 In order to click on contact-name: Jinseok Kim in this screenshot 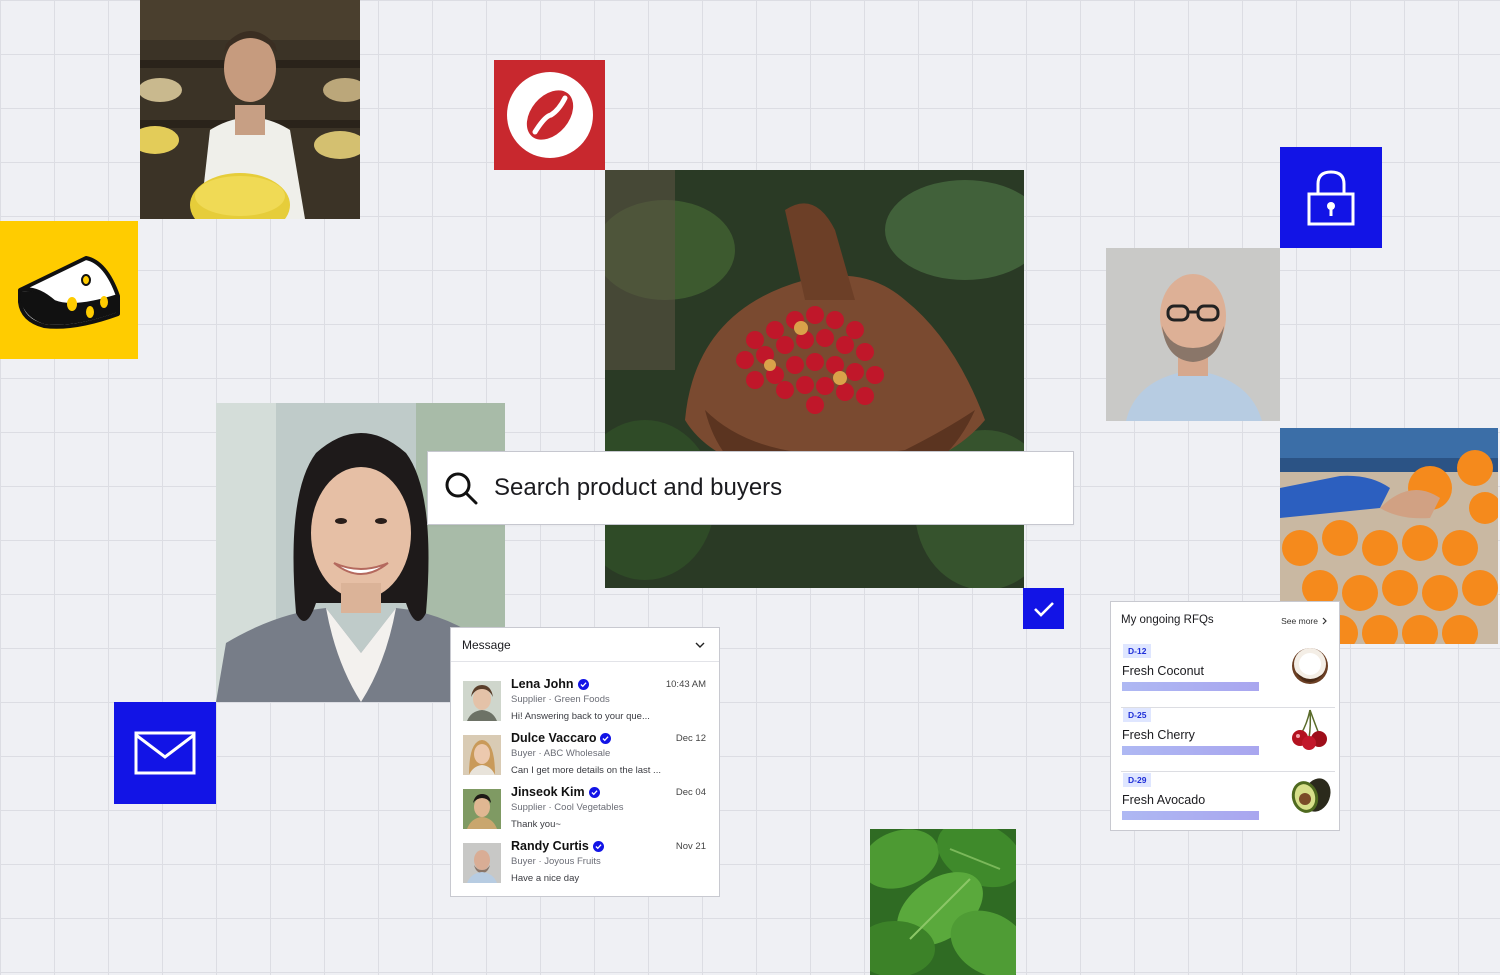, I will do `click(555, 792)`.